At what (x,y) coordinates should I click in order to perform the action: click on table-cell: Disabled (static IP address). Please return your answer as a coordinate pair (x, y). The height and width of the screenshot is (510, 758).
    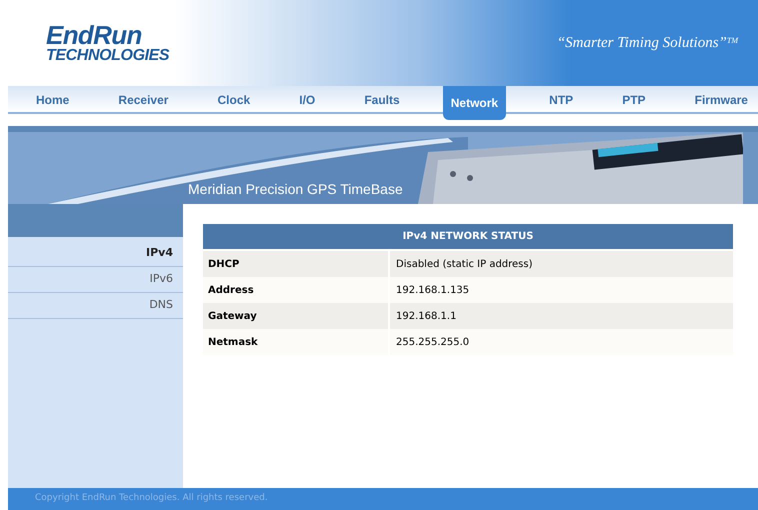
    Looking at the image, I should click on (561, 264).